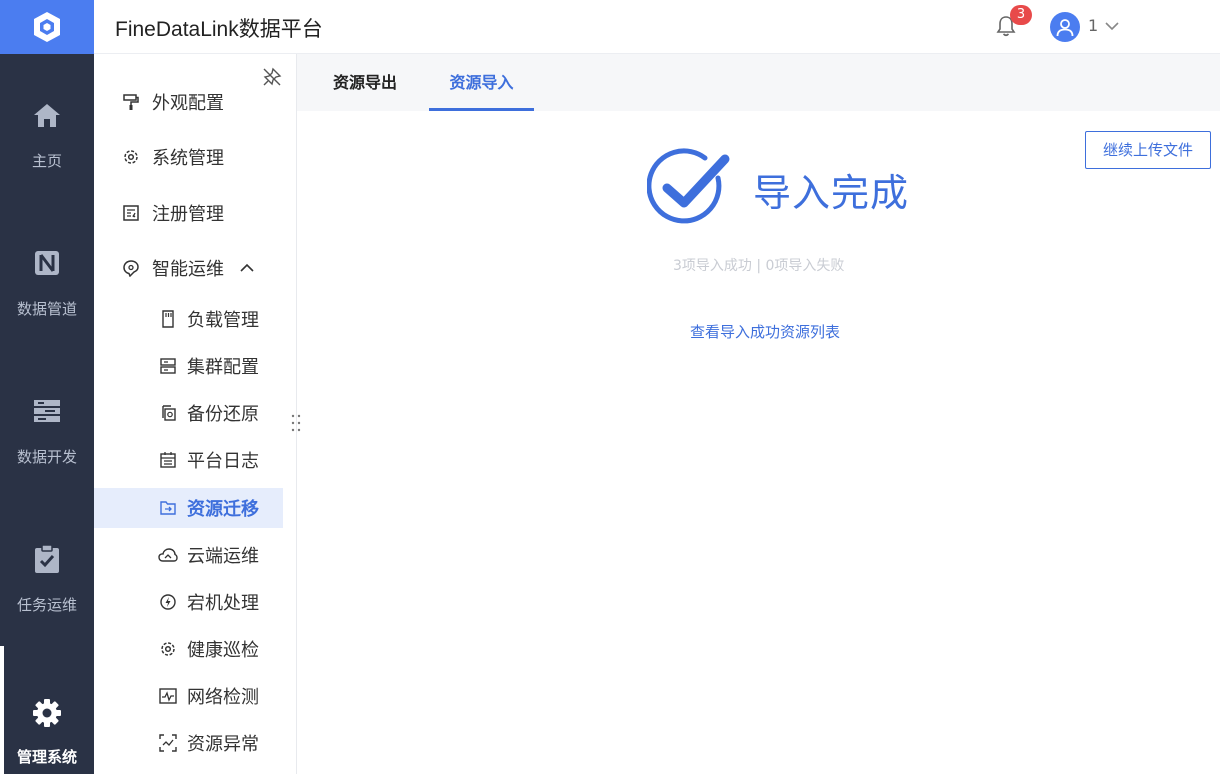 The width and height of the screenshot is (1220, 774). What do you see at coordinates (1148, 150) in the screenshot?
I see `continue-upload-button: 继续上传文件` at bounding box center [1148, 150].